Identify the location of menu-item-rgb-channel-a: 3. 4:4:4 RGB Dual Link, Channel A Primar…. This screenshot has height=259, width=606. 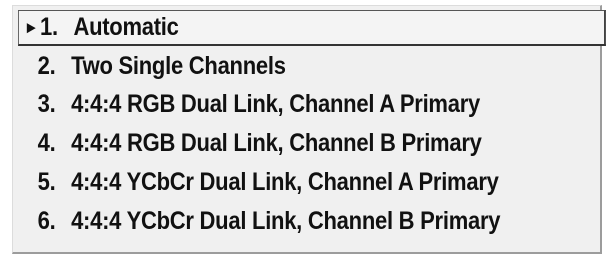
(247, 104).